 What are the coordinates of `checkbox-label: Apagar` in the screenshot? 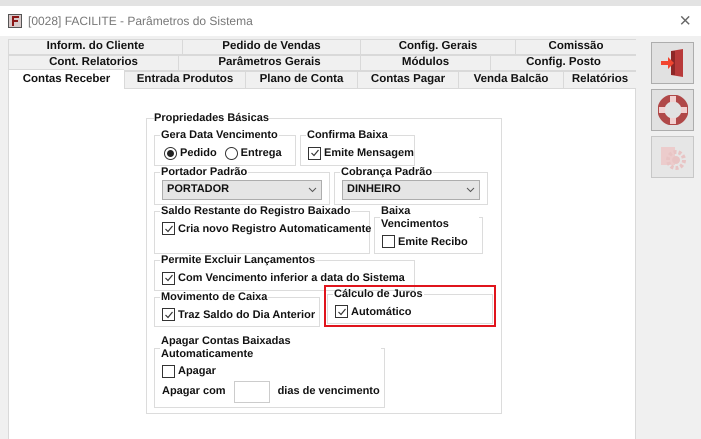 It's located at (197, 371).